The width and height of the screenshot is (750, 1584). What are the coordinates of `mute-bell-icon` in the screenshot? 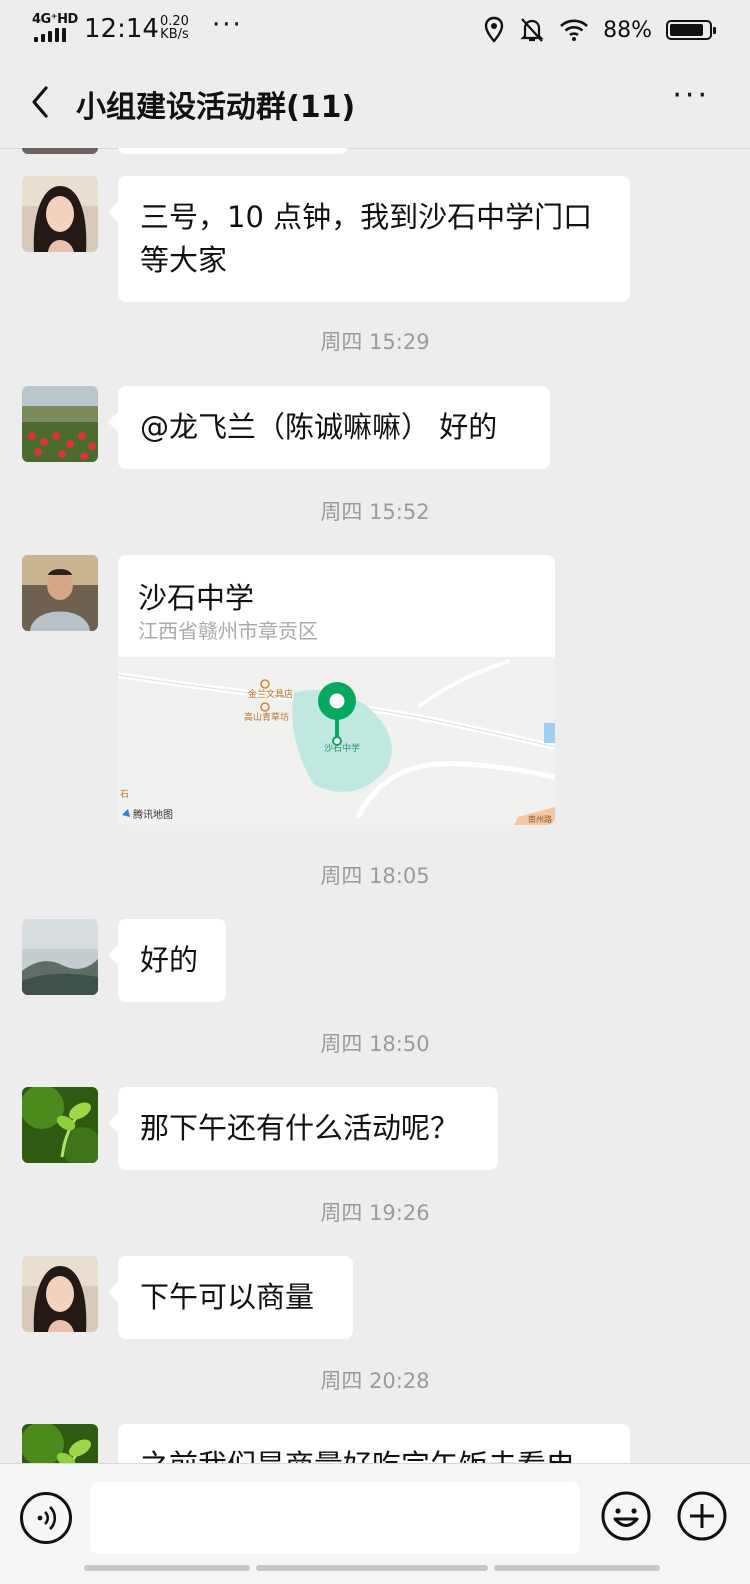 It's located at (532, 30).